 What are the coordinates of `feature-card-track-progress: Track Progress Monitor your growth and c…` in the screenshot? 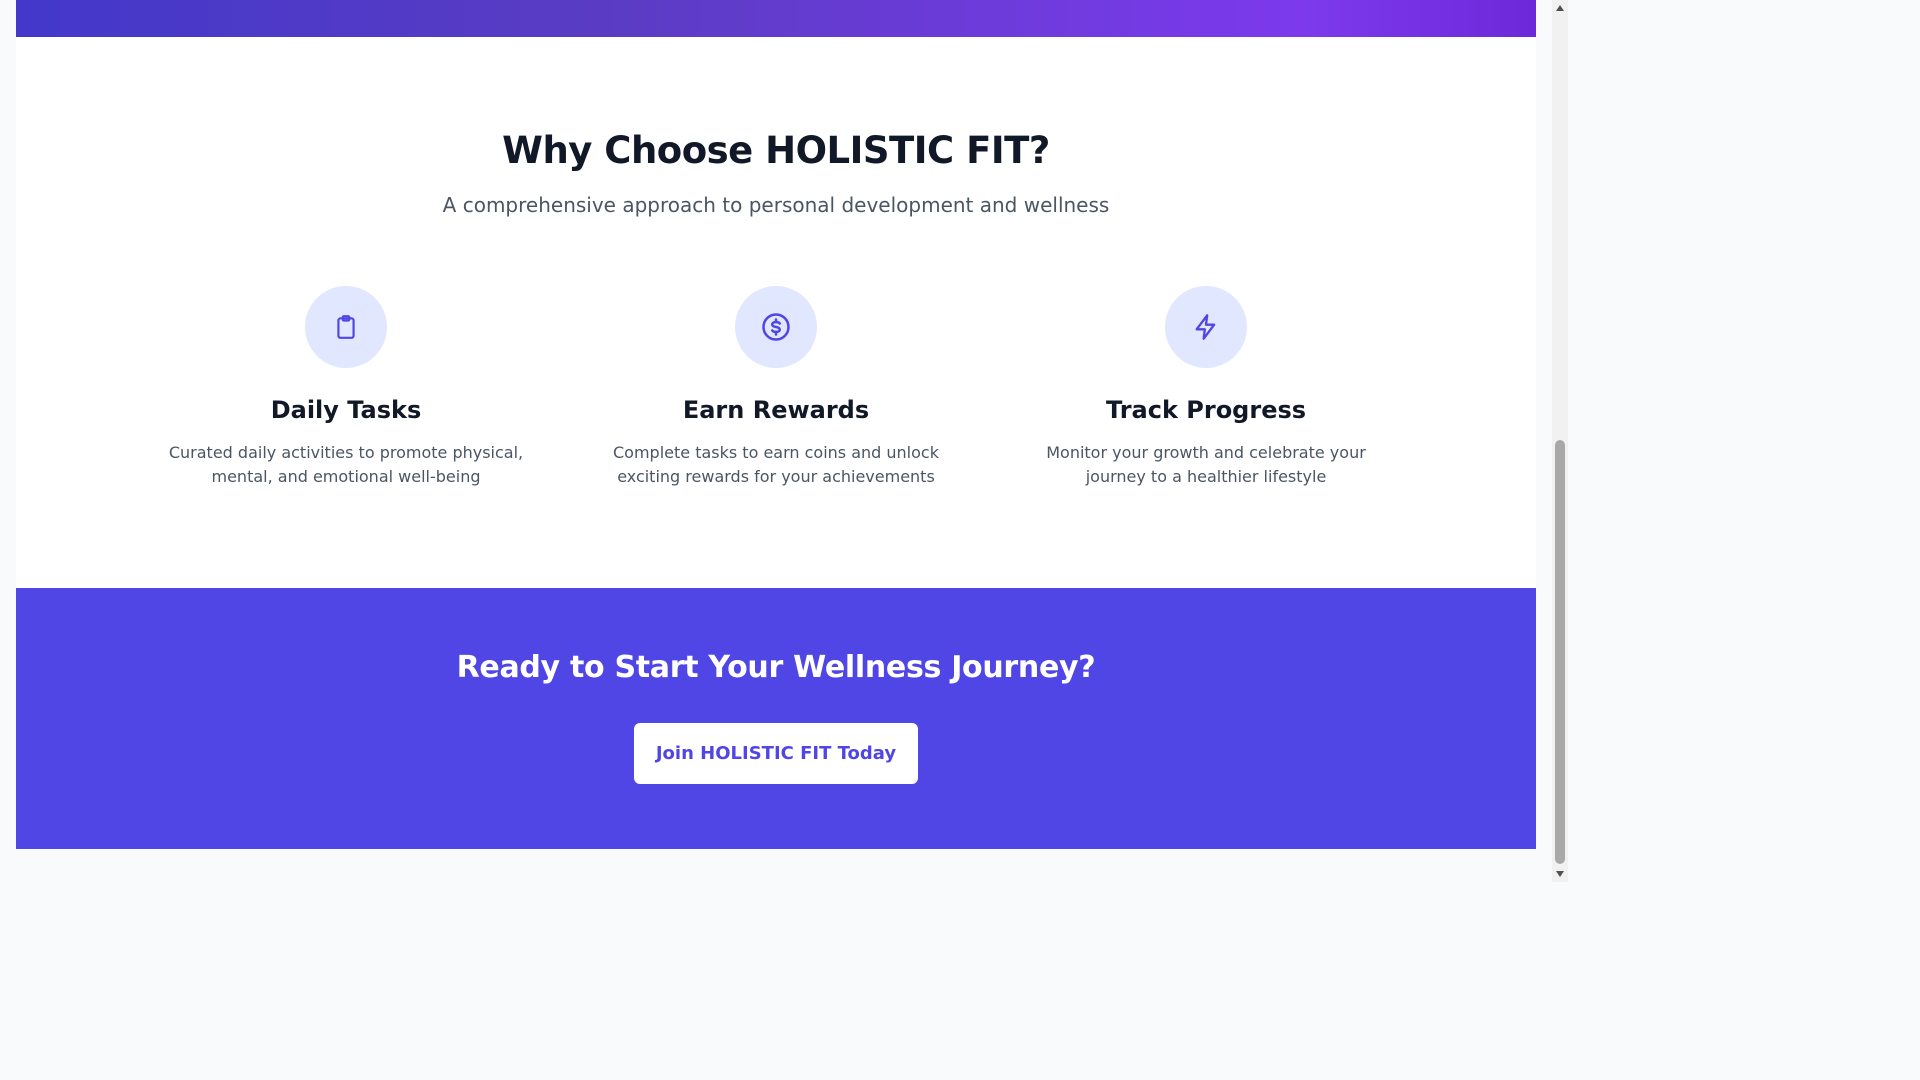 It's located at (1206, 387).